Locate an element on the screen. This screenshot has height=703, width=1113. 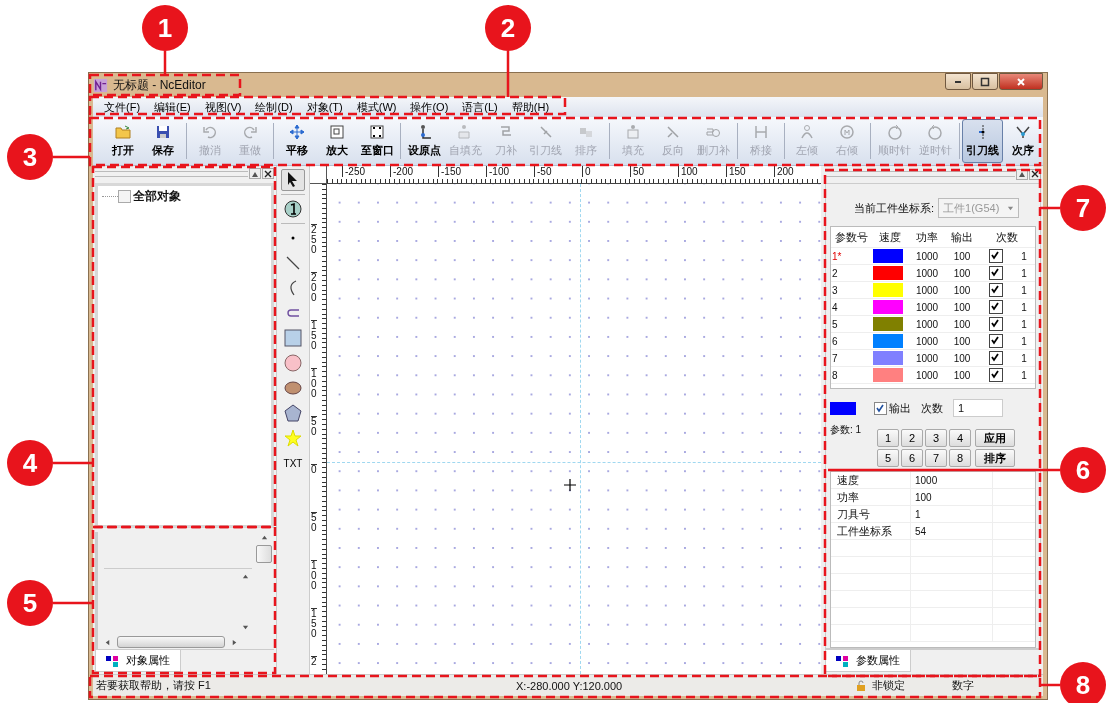
panel-tab: 对象属性 is located at coordinates (138, 661).